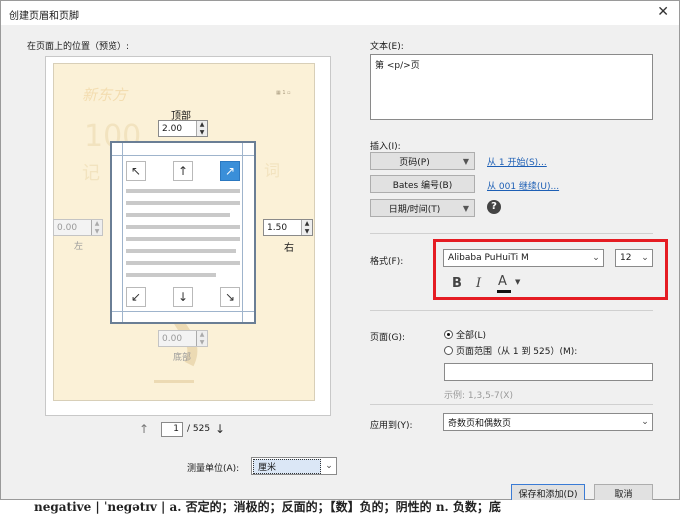 The height and width of the screenshot is (516, 680). I want to click on bold-button: B, so click(457, 283).